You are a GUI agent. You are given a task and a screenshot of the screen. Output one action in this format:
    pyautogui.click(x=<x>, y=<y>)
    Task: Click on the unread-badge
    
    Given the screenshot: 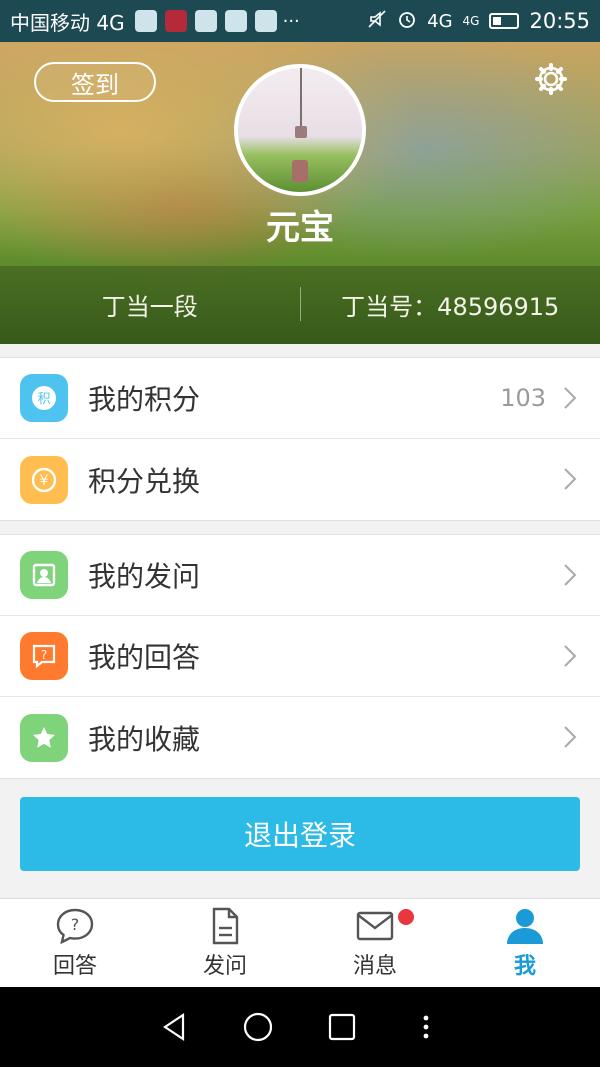 What is the action you would take?
    pyautogui.click(x=406, y=917)
    